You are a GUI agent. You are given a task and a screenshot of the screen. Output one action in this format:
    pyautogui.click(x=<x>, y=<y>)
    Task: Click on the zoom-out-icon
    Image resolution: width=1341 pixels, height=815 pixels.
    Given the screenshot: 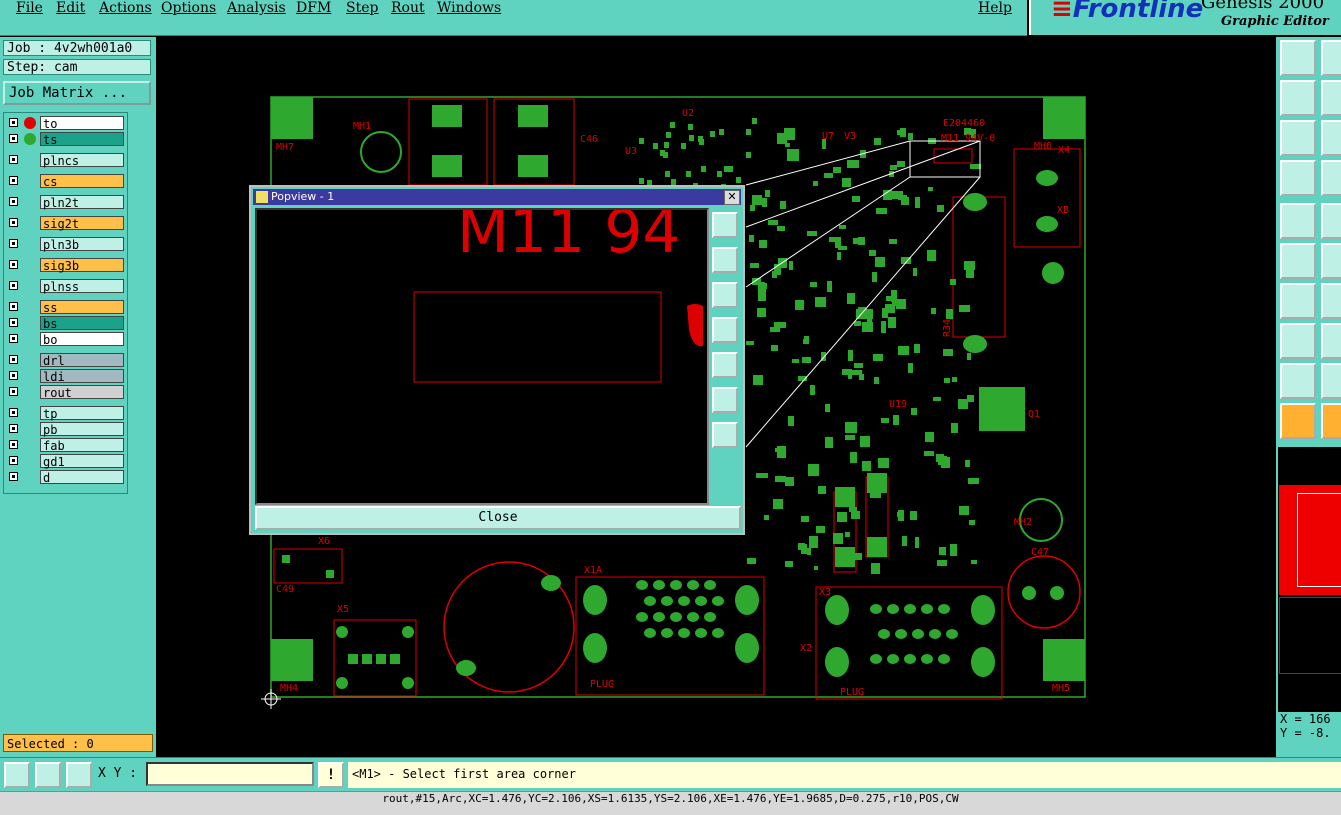 What is the action you would take?
    pyautogui.click(x=725, y=435)
    